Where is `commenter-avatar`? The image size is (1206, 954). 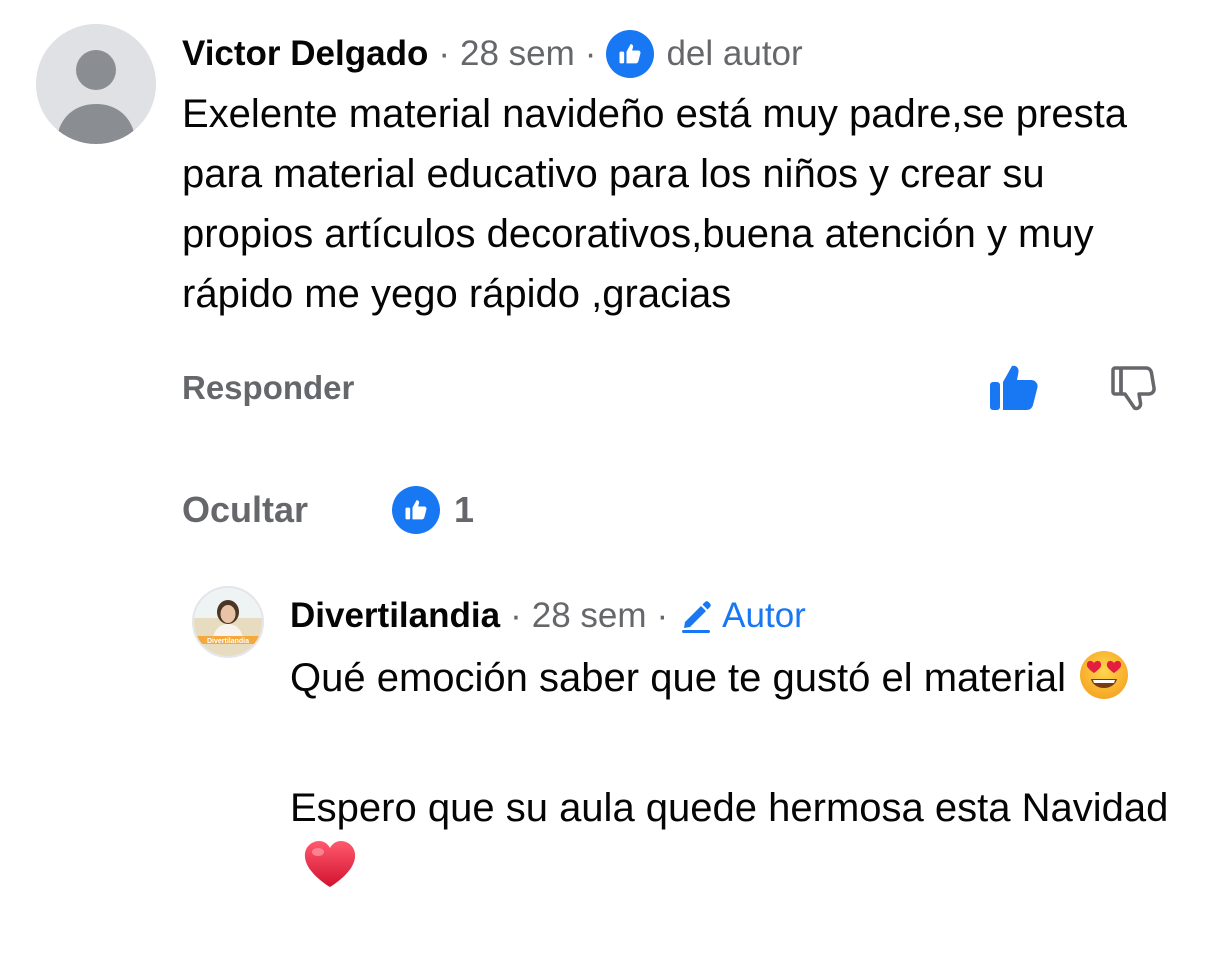
commenter-avatar is located at coordinates (96, 84).